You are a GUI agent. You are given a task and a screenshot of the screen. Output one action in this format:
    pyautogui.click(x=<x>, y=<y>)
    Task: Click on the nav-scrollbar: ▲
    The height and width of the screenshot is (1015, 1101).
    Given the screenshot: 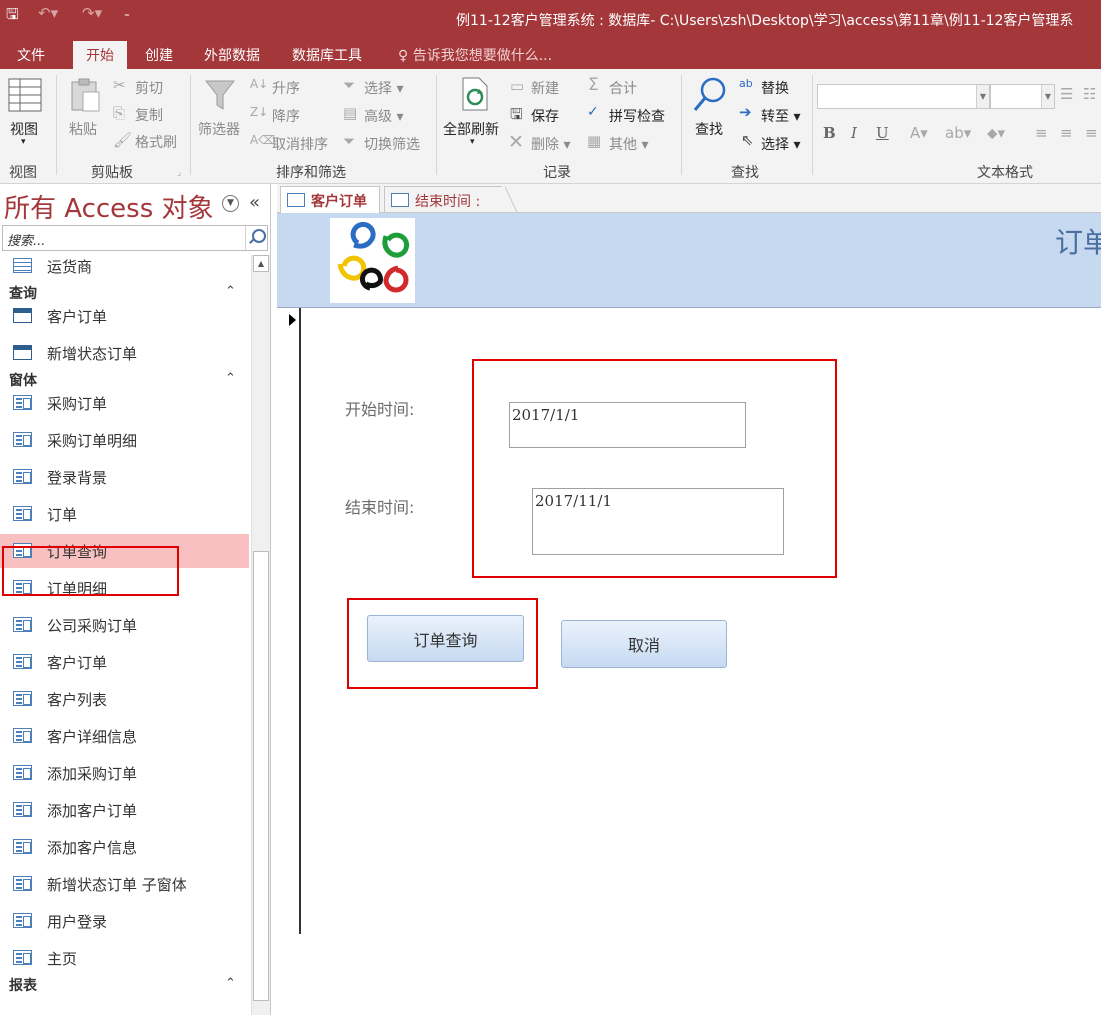 What is the action you would take?
    pyautogui.click(x=260, y=635)
    